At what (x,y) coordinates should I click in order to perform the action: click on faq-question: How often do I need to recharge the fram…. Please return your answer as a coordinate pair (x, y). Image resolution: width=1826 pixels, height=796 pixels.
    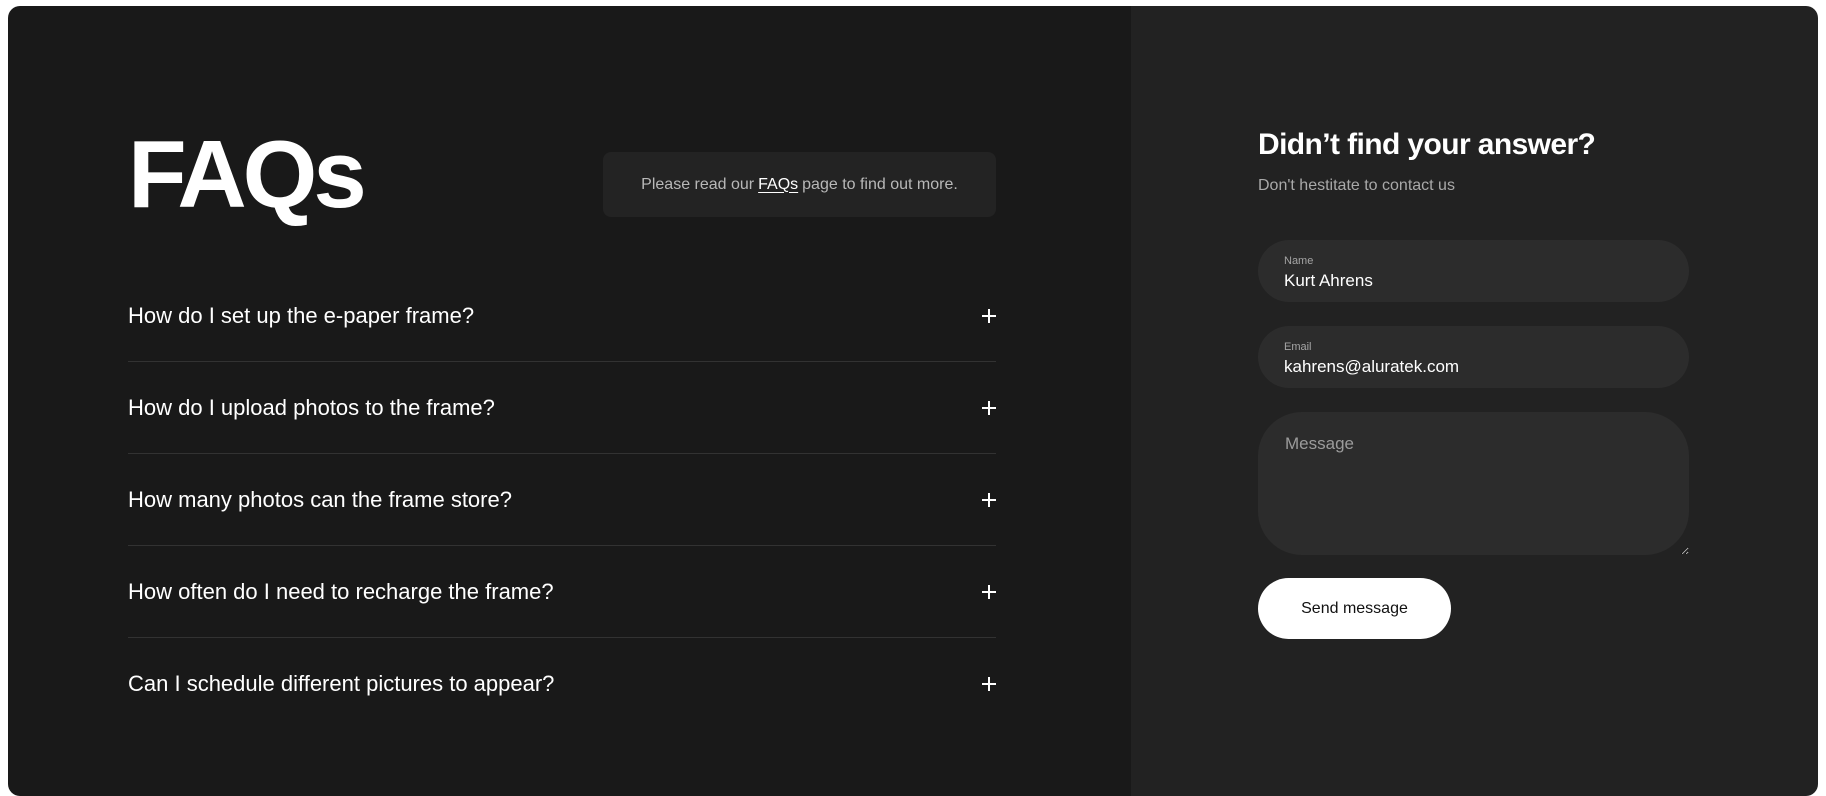
    Looking at the image, I should click on (341, 591).